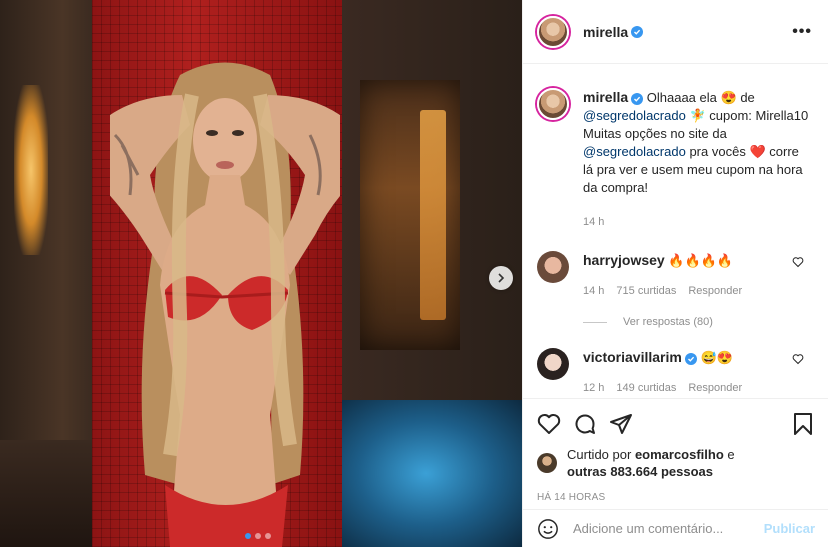 This screenshot has height=547, width=828. What do you see at coordinates (678, 388) in the screenshot?
I see `comment-meta: 12 h 149 curtidas Responder` at bounding box center [678, 388].